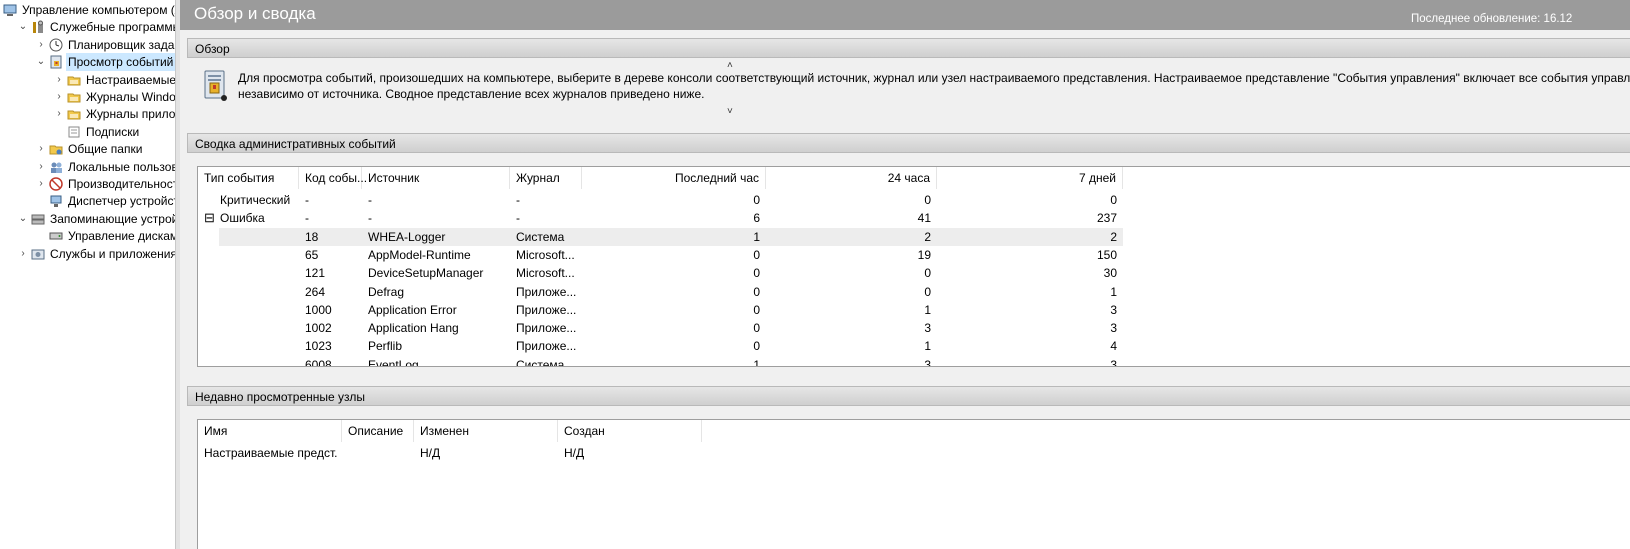  What do you see at coordinates (908, 143) in the screenshot?
I see `summary-header: Сводка административных событий` at bounding box center [908, 143].